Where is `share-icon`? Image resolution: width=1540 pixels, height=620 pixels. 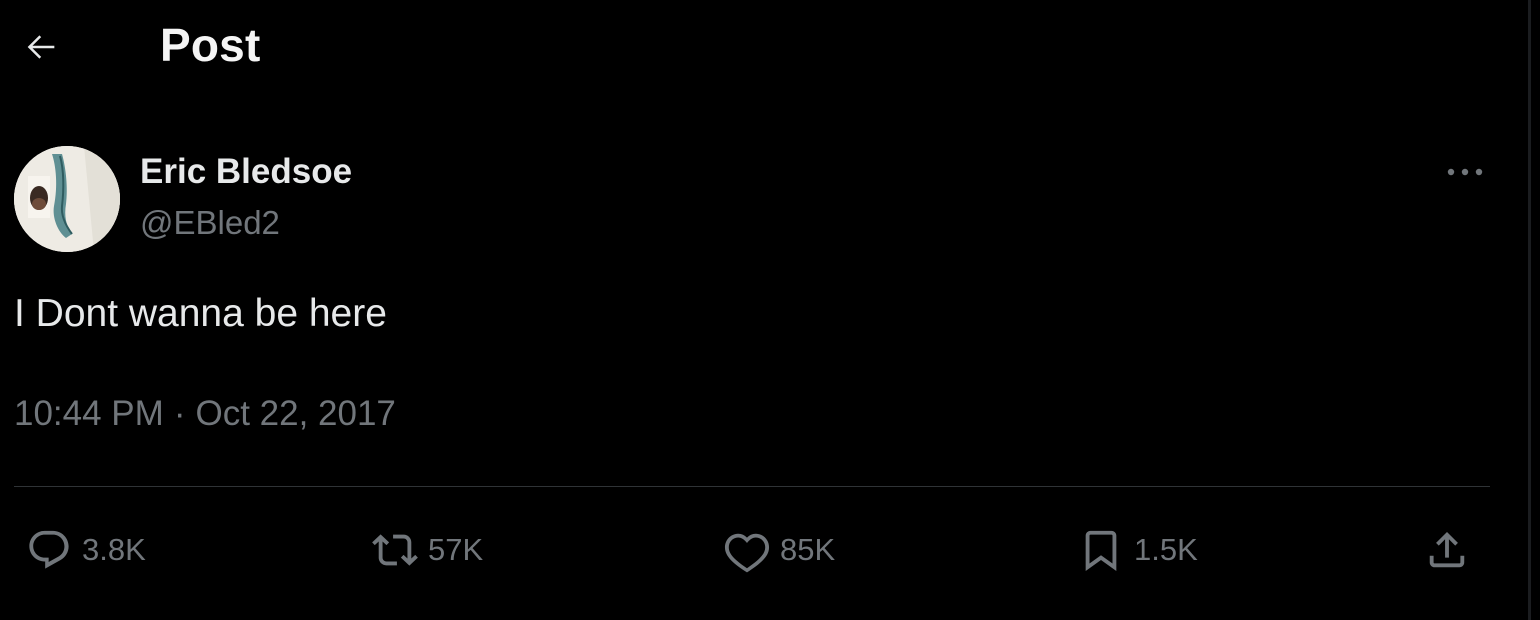 share-icon is located at coordinates (1447, 549).